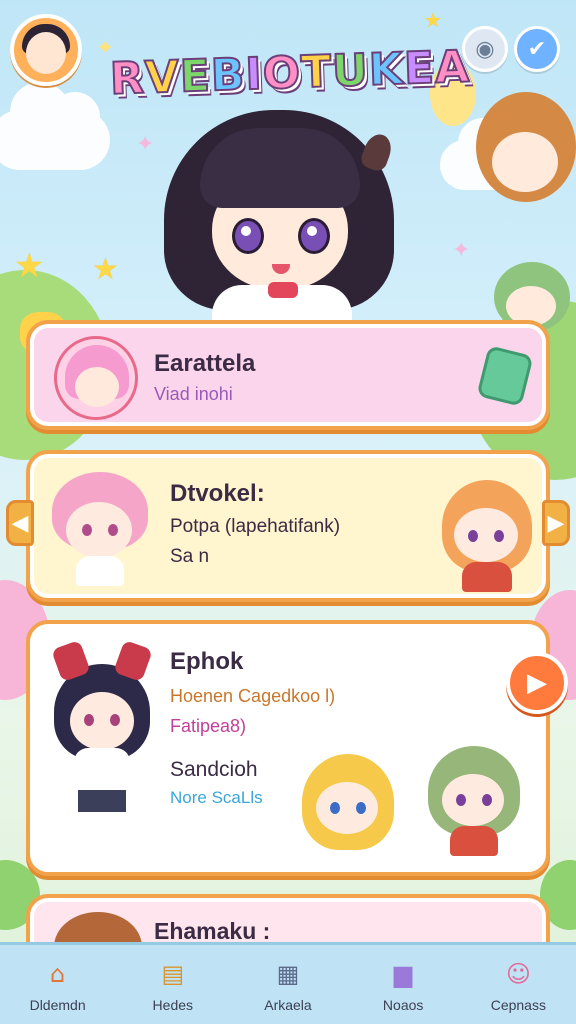 This screenshot has width=576, height=1024. I want to click on nav-item-paint: ▆ Noaos, so click(403, 985).